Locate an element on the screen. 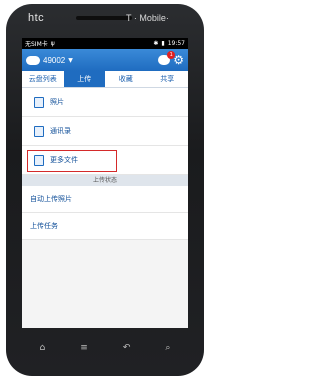 The width and height of the screenshot is (320, 380). photo-icon is located at coordinates (39, 102).